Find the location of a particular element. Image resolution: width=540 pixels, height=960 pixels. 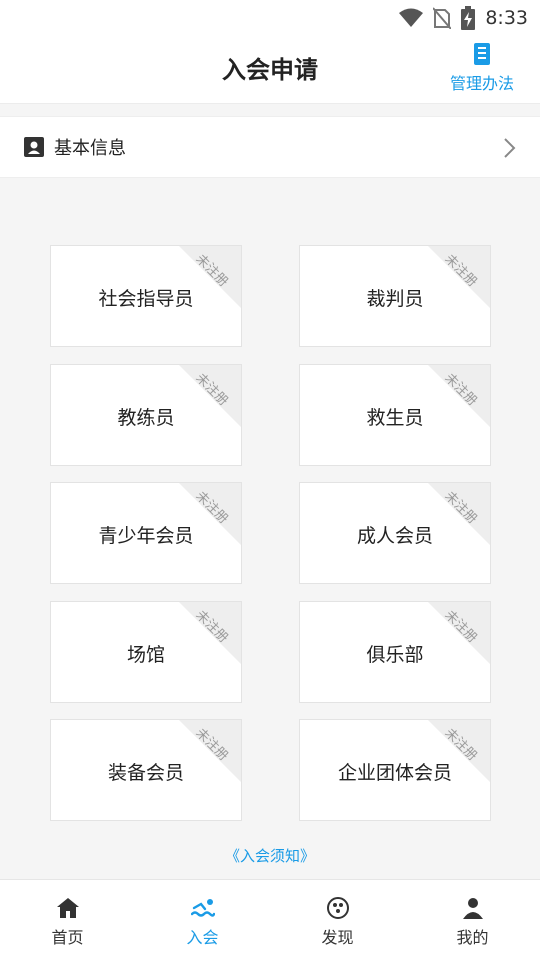

card-label: 俱乐部 is located at coordinates (395, 655).